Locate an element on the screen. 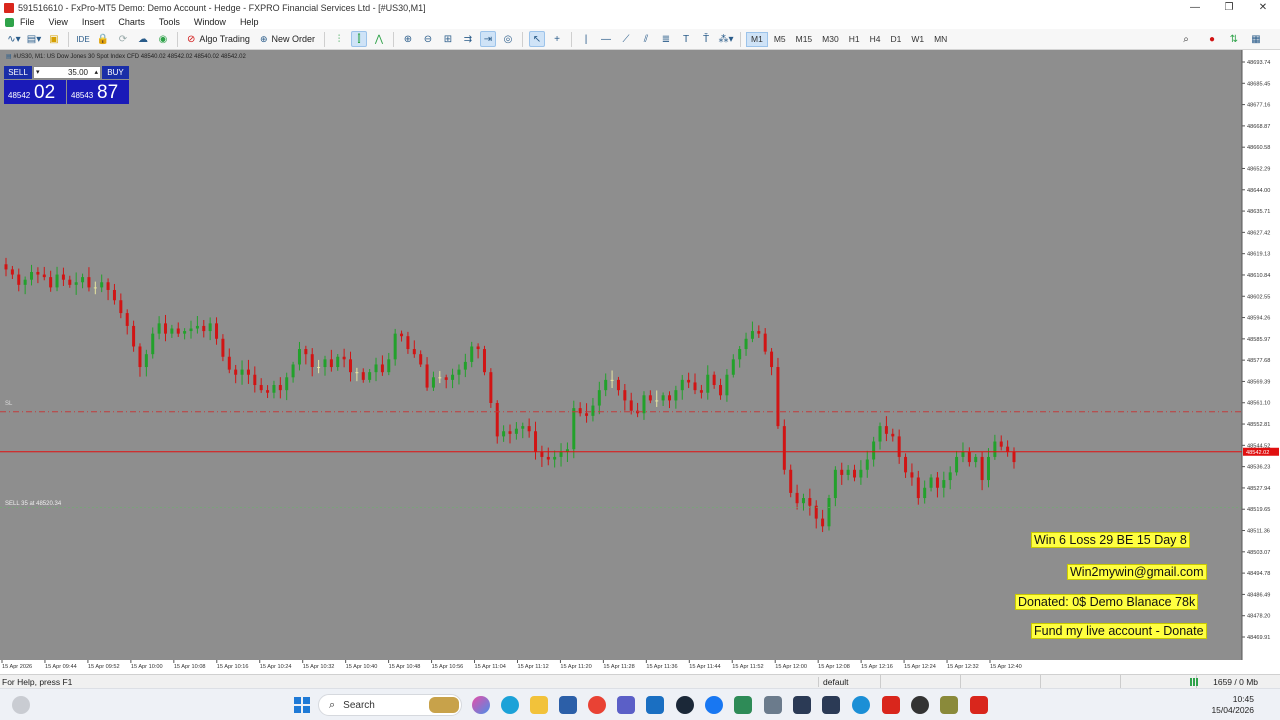 This screenshot has height=720, width=1280. bar-chart-icon: ⫶ is located at coordinates (339, 39).